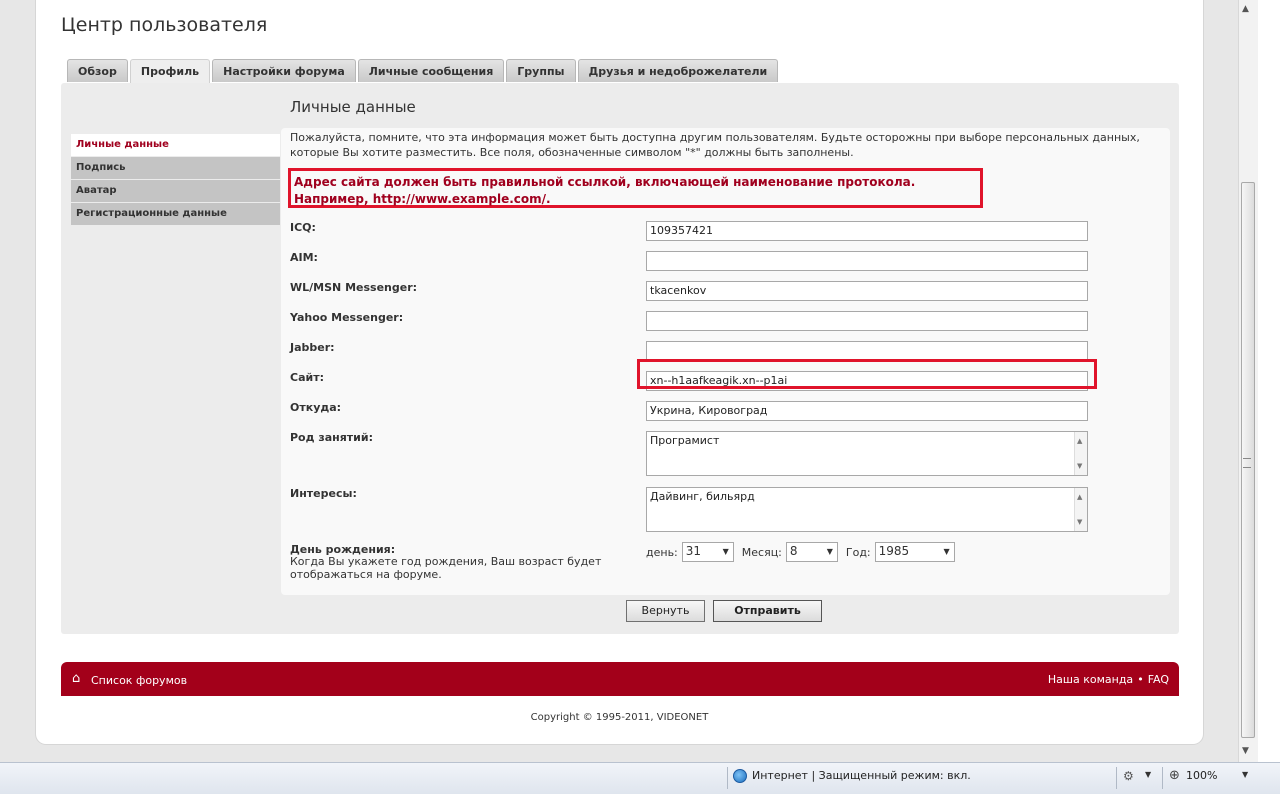 This screenshot has height=794, width=1280. I want to click on form-buttons: Вернуть Отправить, so click(724, 611).